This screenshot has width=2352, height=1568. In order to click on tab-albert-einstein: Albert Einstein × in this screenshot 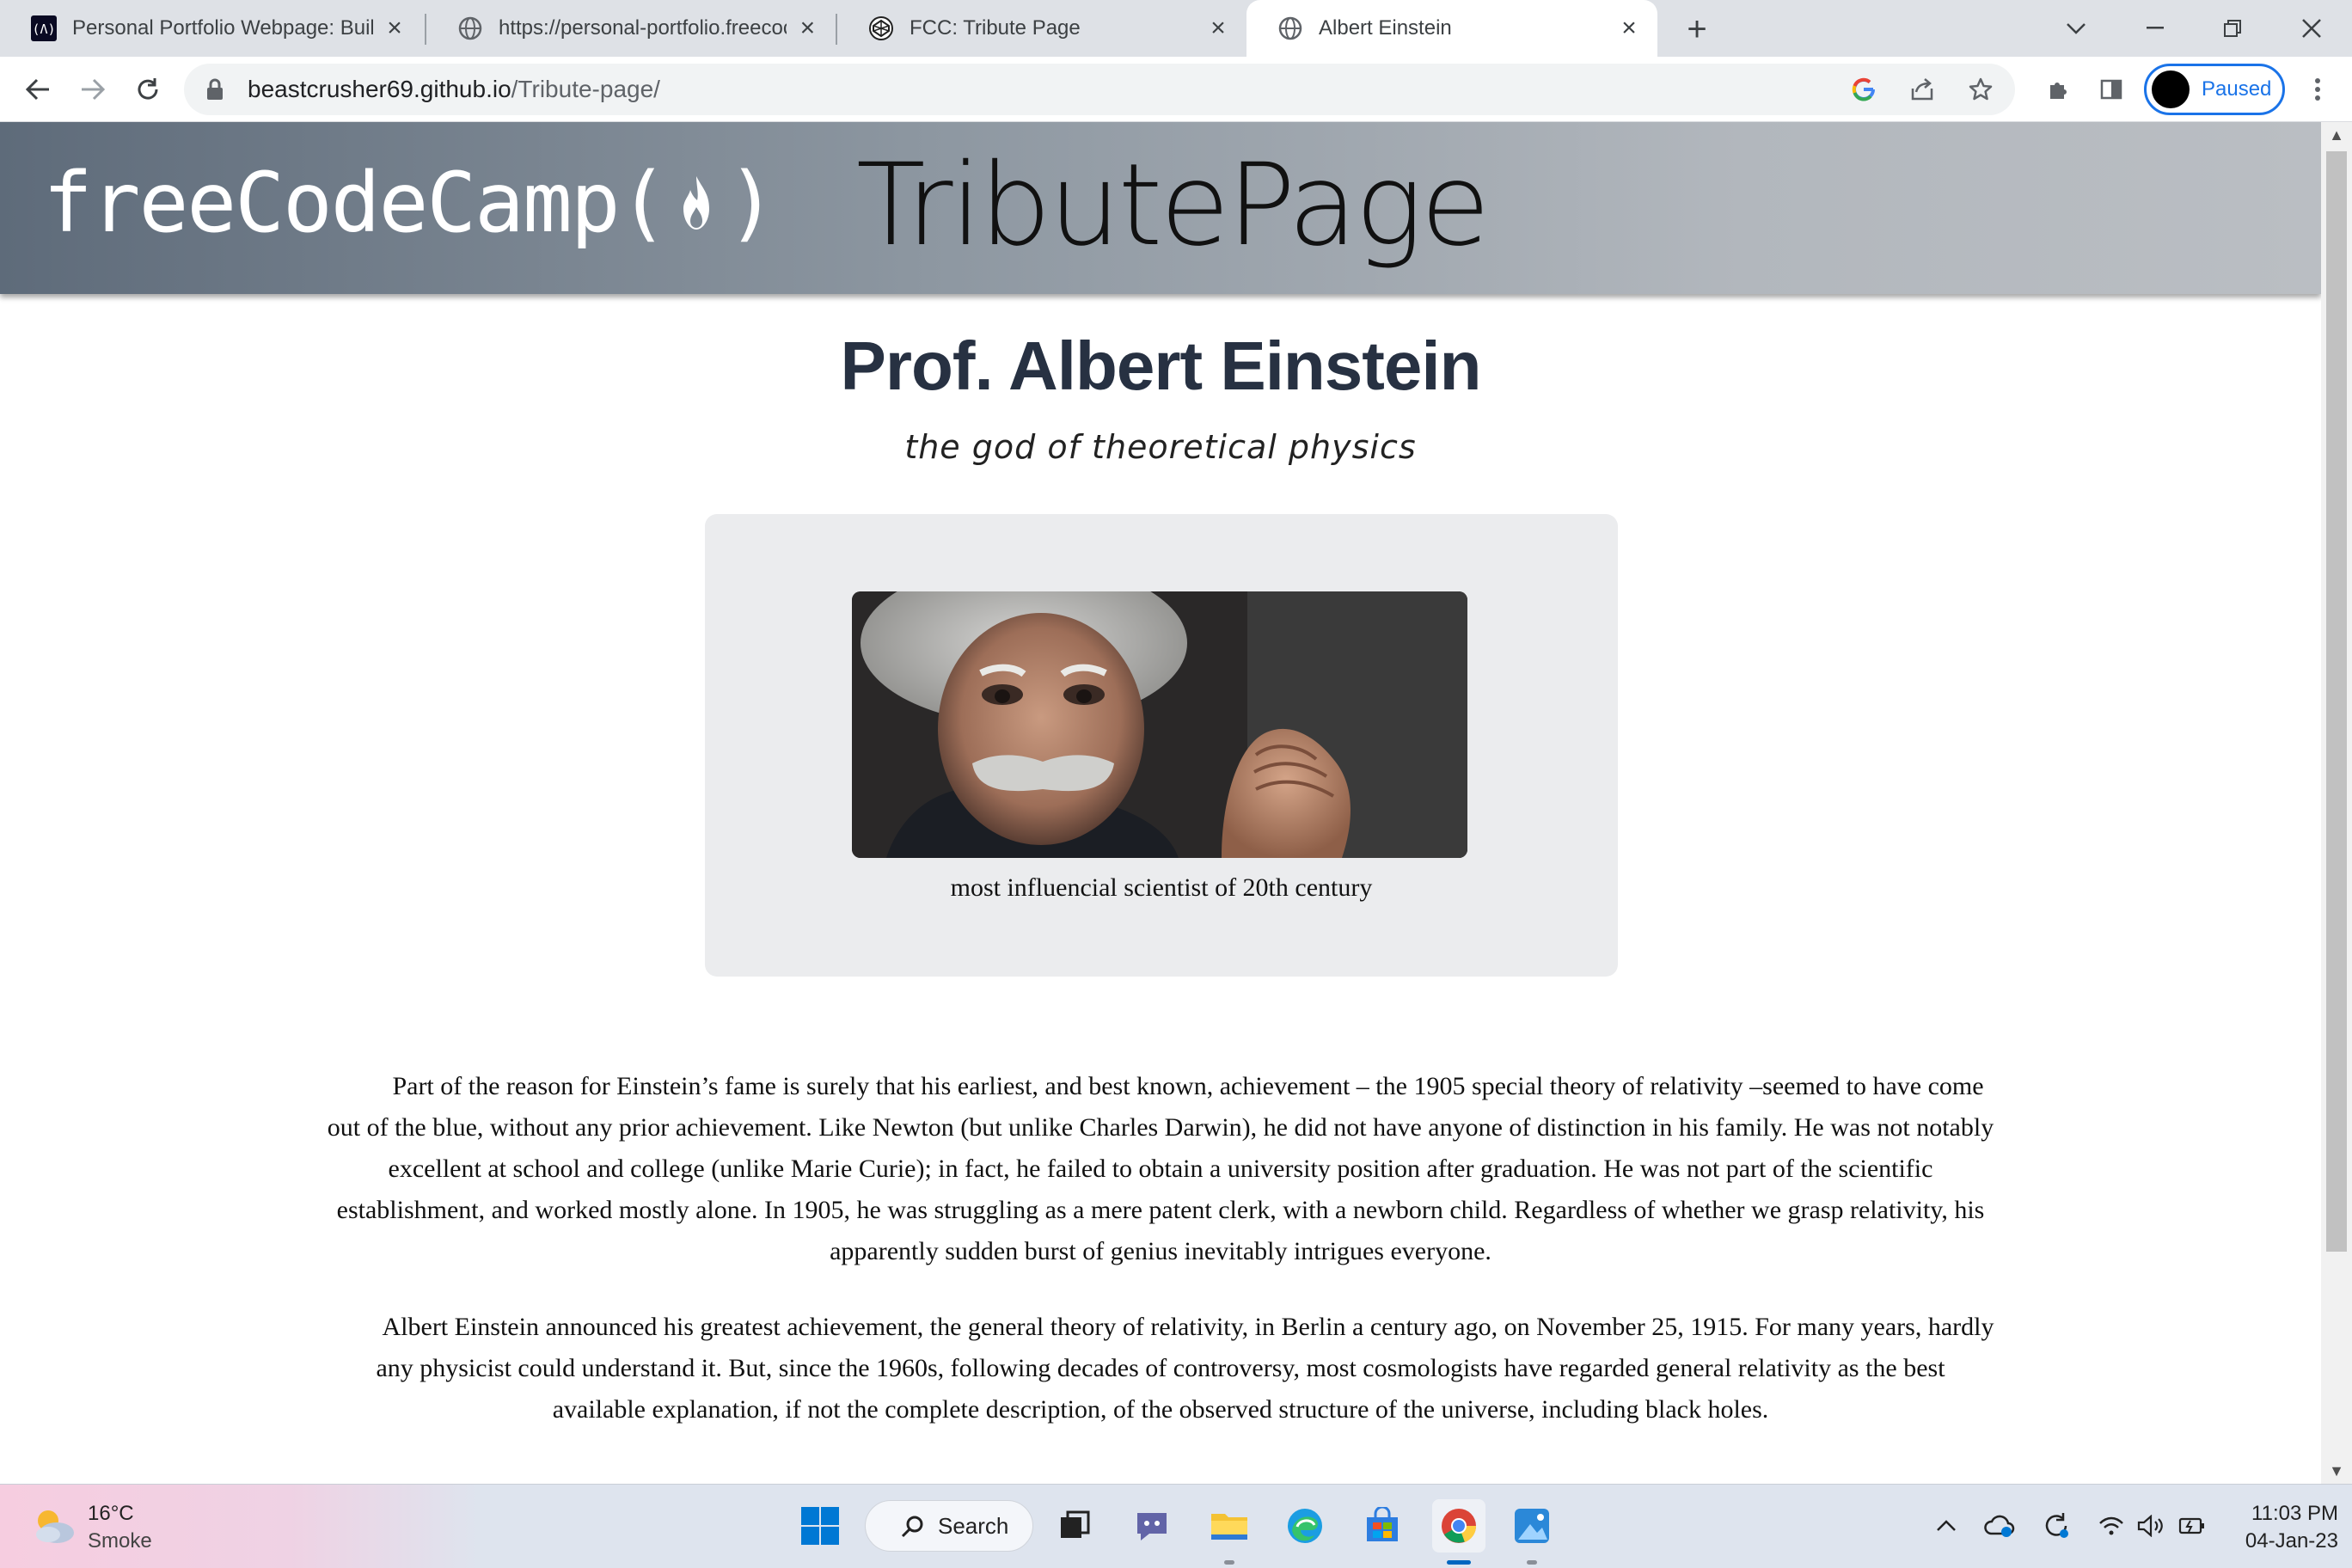, I will do `click(1451, 28)`.